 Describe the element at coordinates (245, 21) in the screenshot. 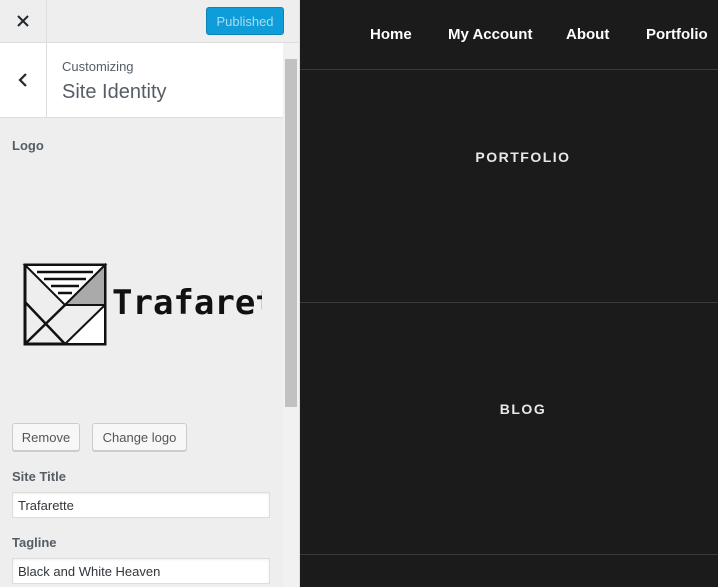

I see `publish-button: Published` at that location.